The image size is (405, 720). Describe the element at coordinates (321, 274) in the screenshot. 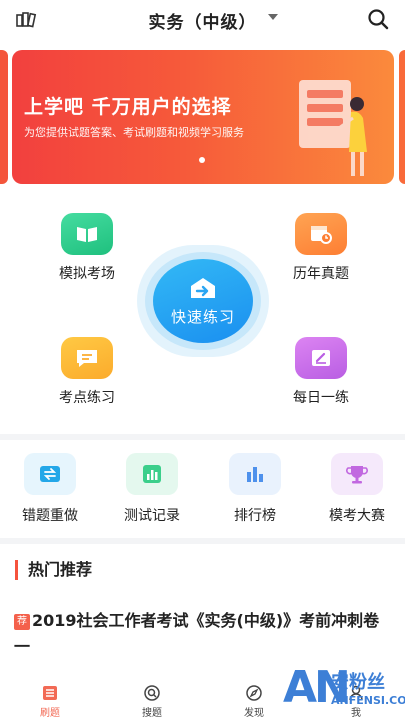

I see `past-papers-label: 历年真题` at that location.